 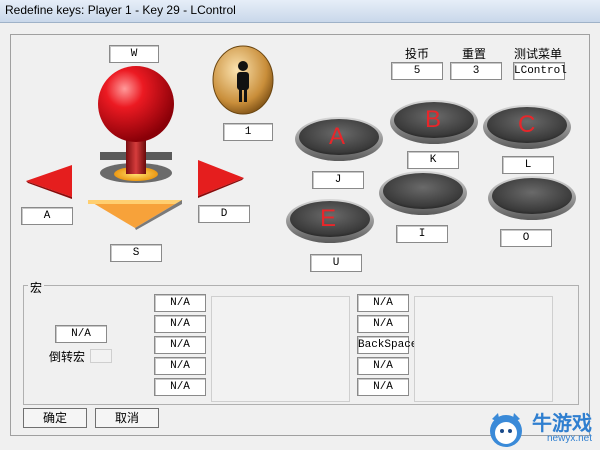 What do you see at coordinates (180, 303) in the screenshot?
I see `macro-left-key-1: N/A` at bounding box center [180, 303].